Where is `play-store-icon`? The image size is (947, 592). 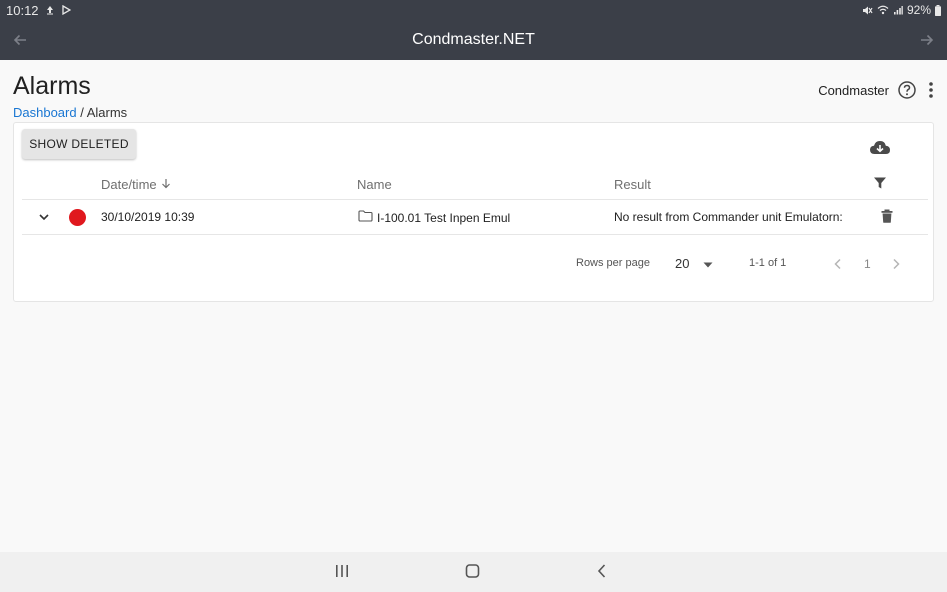
play-store-icon is located at coordinates (66, 10).